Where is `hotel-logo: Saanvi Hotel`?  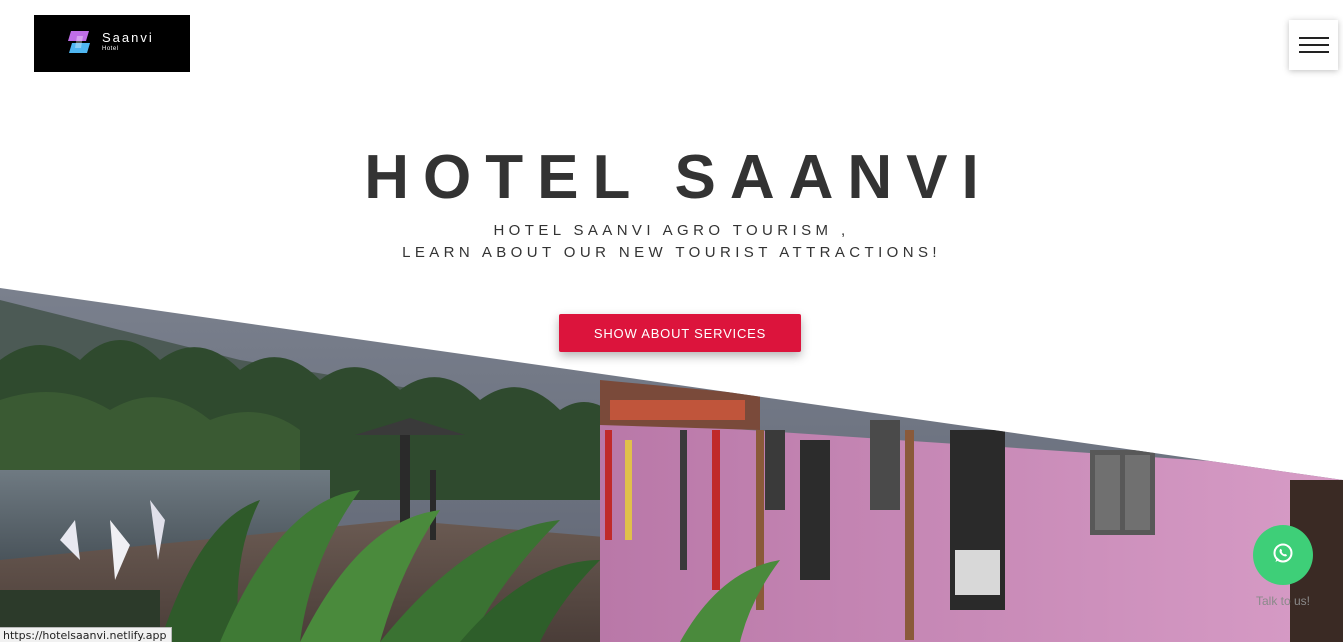 hotel-logo: Saanvi Hotel is located at coordinates (112, 43).